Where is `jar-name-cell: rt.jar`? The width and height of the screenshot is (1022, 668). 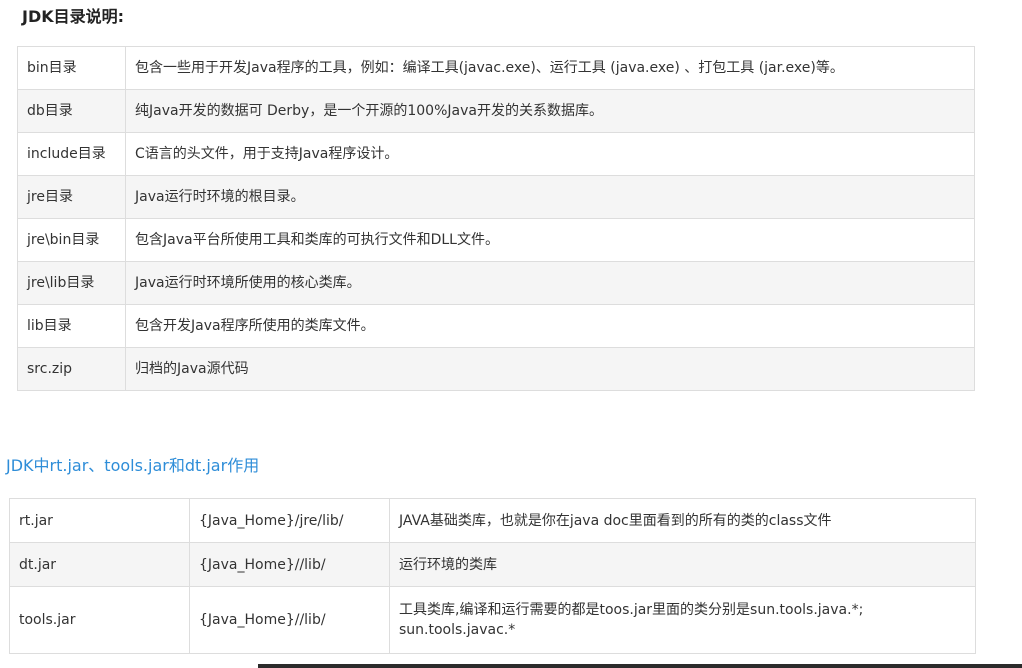
jar-name-cell: rt.jar is located at coordinates (99, 520).